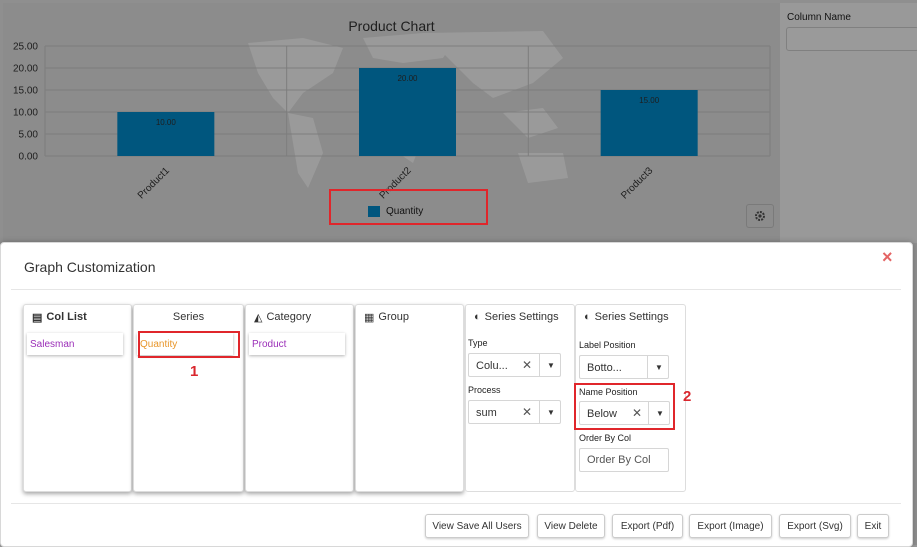 This screenshot has height=547, width=917. I want to click on x-tick-label: Product1, so click(154, 183).